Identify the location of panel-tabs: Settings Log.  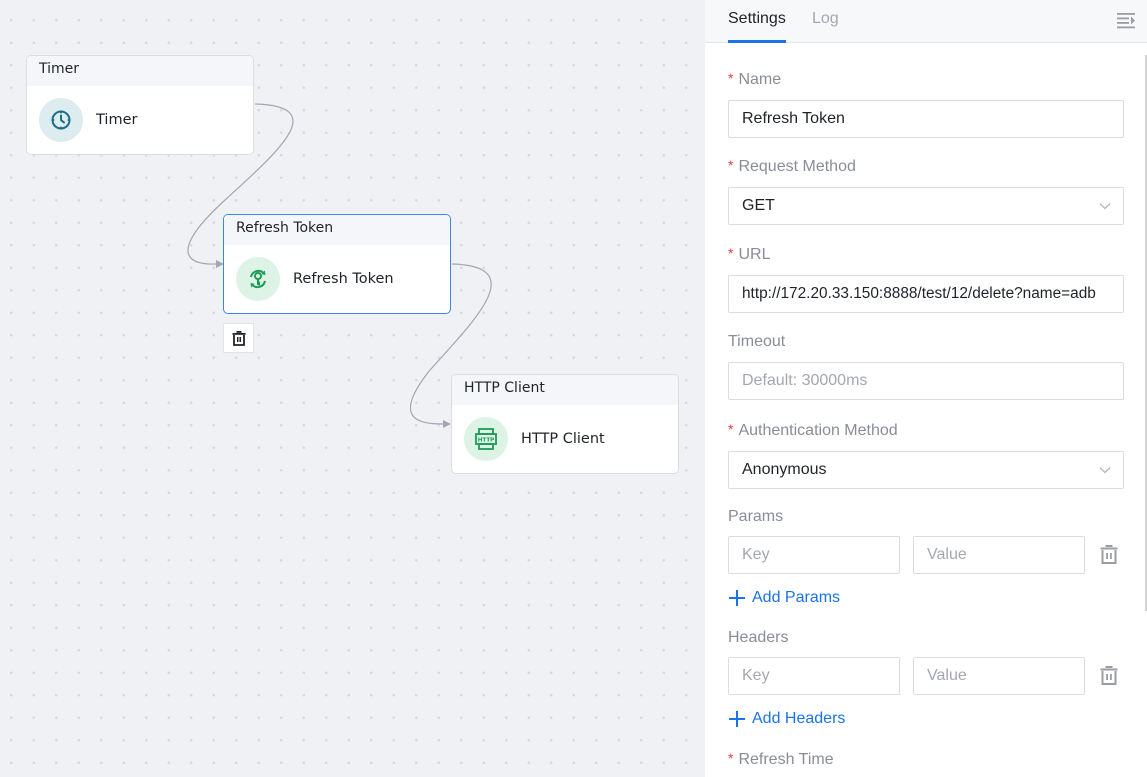
(926, 21).